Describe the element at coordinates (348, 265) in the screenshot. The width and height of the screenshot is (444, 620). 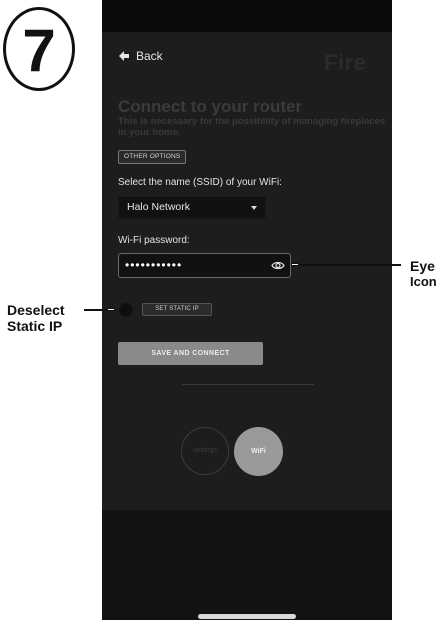
I see `eye-callout-line` at that location.